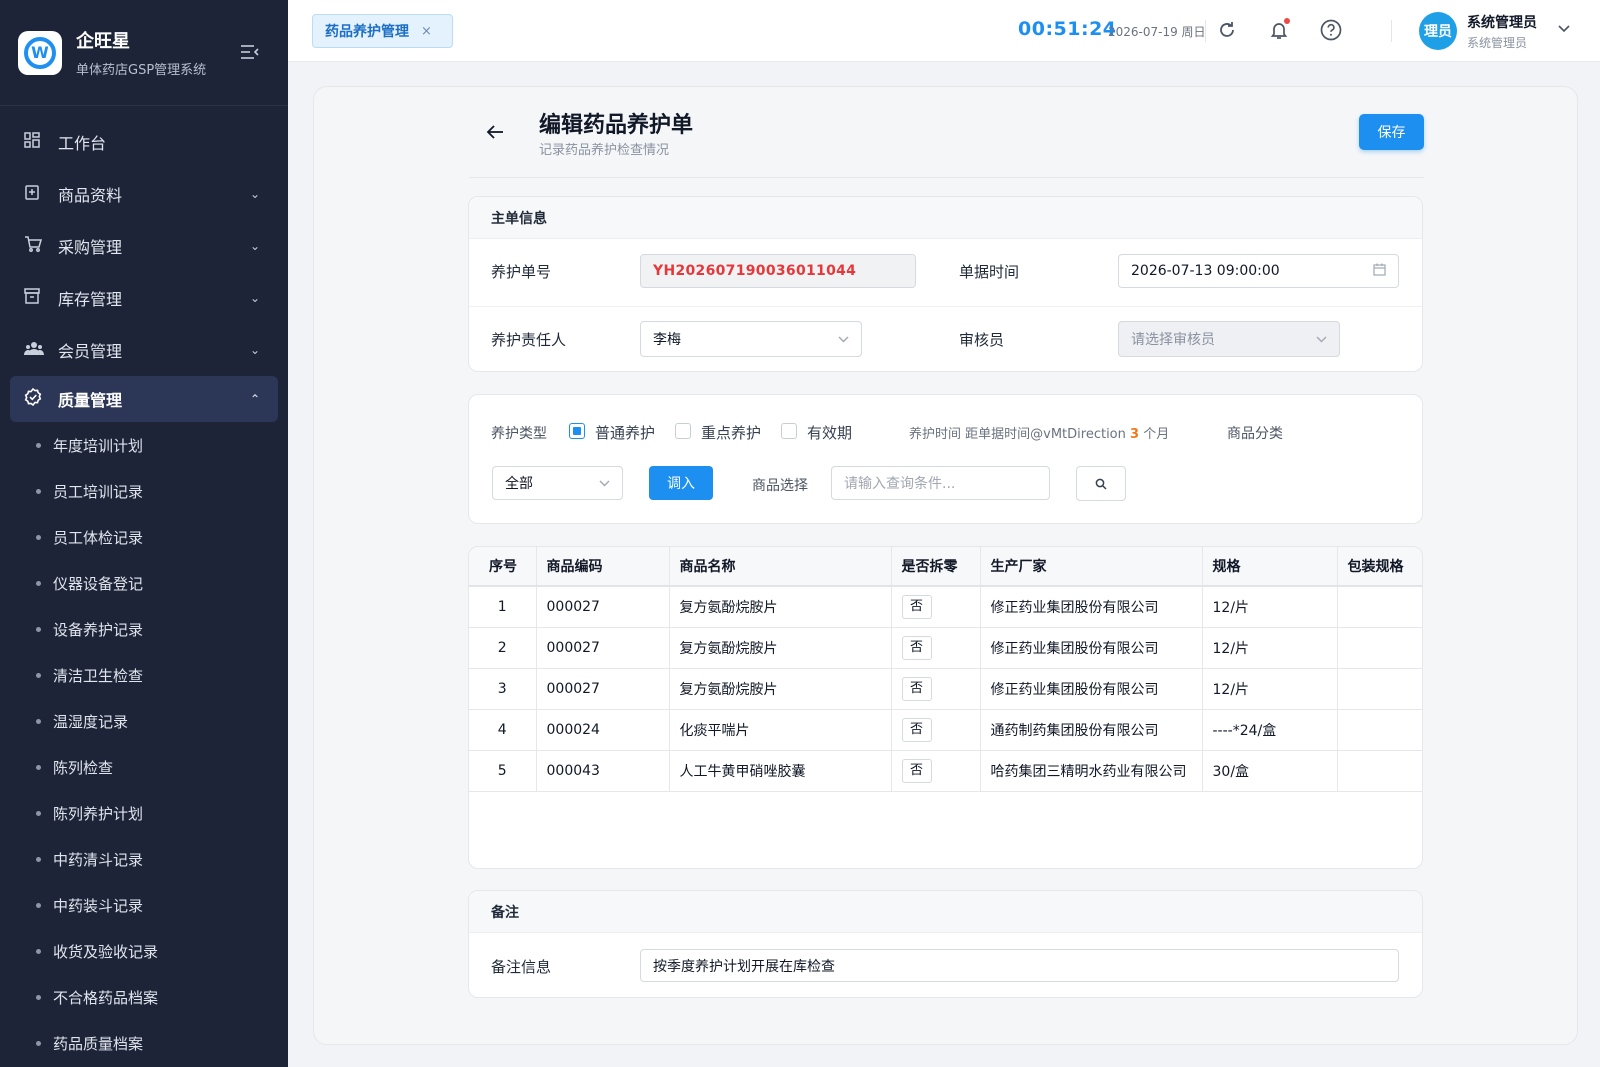 This screenshot has width=1600, height=1067. Describe the element at coordinates (1091, 567) in the screenshot. I see `column-header: 生产厂家` at that location.